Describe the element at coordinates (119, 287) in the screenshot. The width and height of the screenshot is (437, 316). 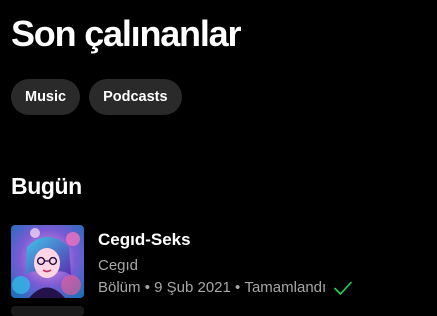
I see `episode-type: Bölüm` at that location.